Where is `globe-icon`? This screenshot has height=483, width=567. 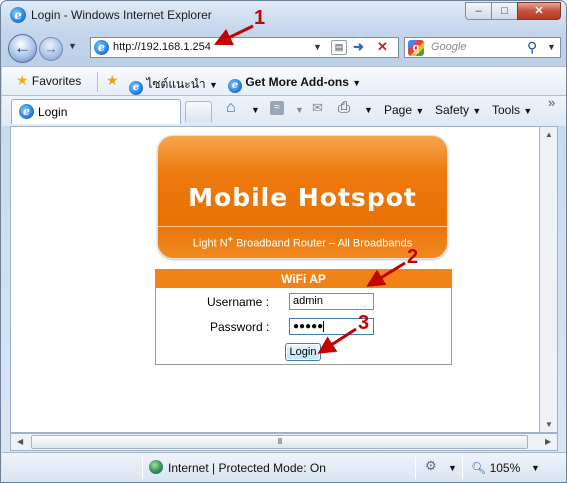
globe-icon is located at coordinates (156, 467).